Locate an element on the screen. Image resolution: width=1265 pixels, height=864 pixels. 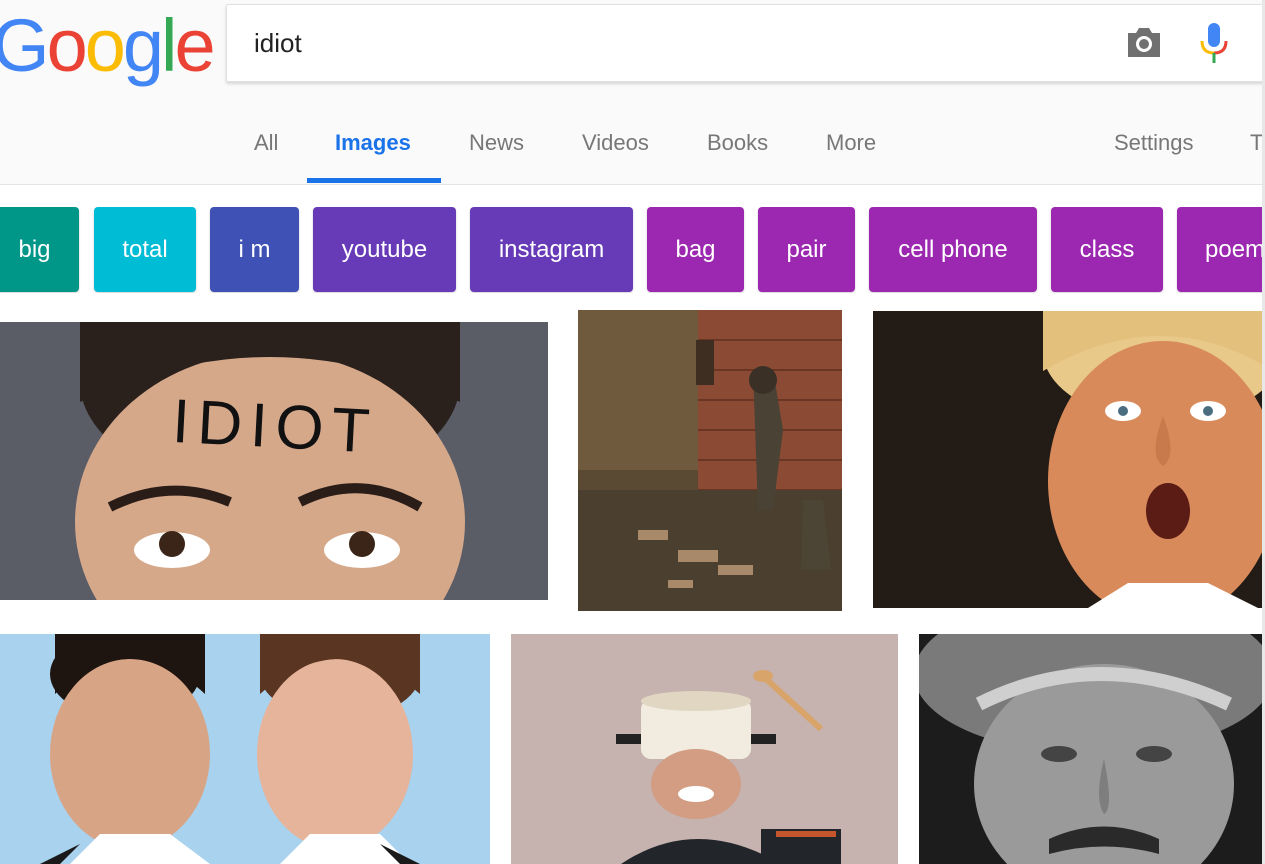
chip-label: bag is located at coordinates (695, 249).